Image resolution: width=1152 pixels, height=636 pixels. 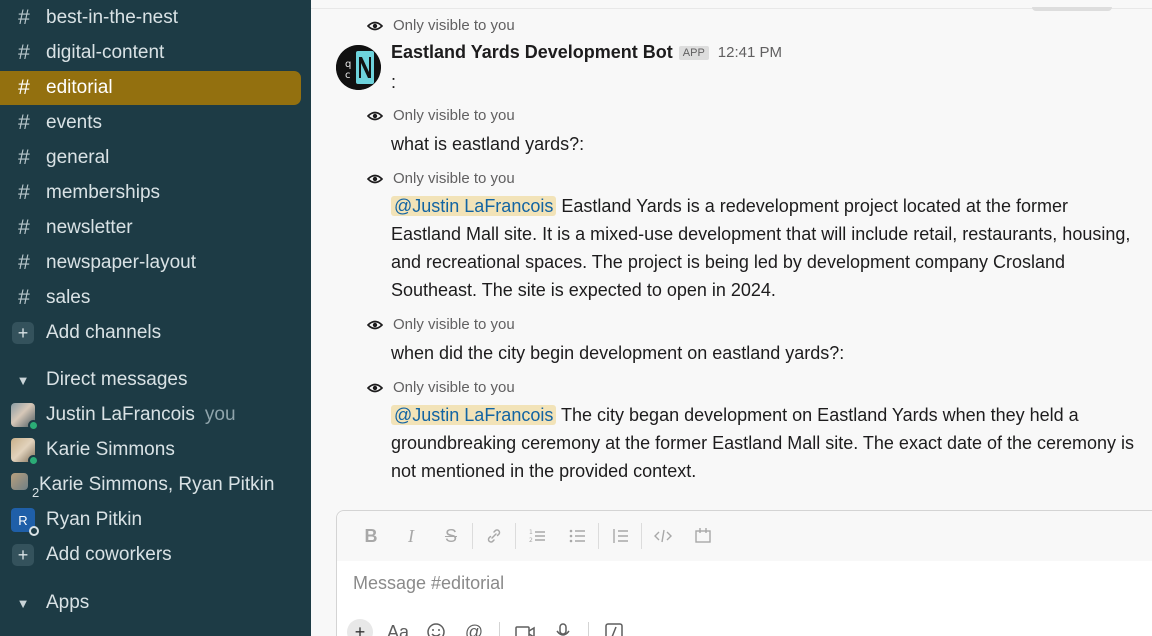 I want to click on channel-name: sales, so click(x=68, y=297).